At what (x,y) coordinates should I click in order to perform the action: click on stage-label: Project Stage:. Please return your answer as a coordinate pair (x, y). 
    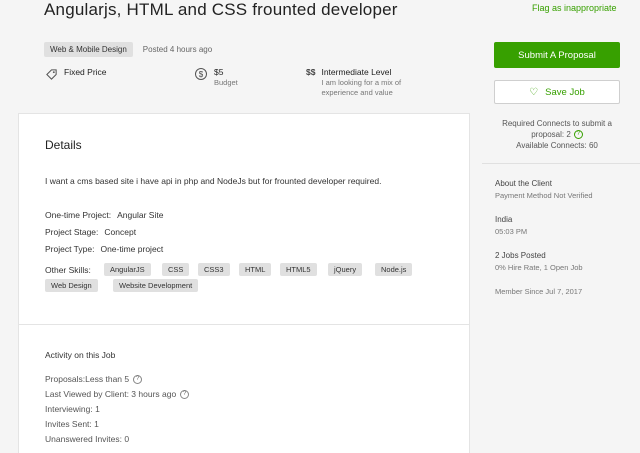
    Looking at the image, I should click on (72, 232).